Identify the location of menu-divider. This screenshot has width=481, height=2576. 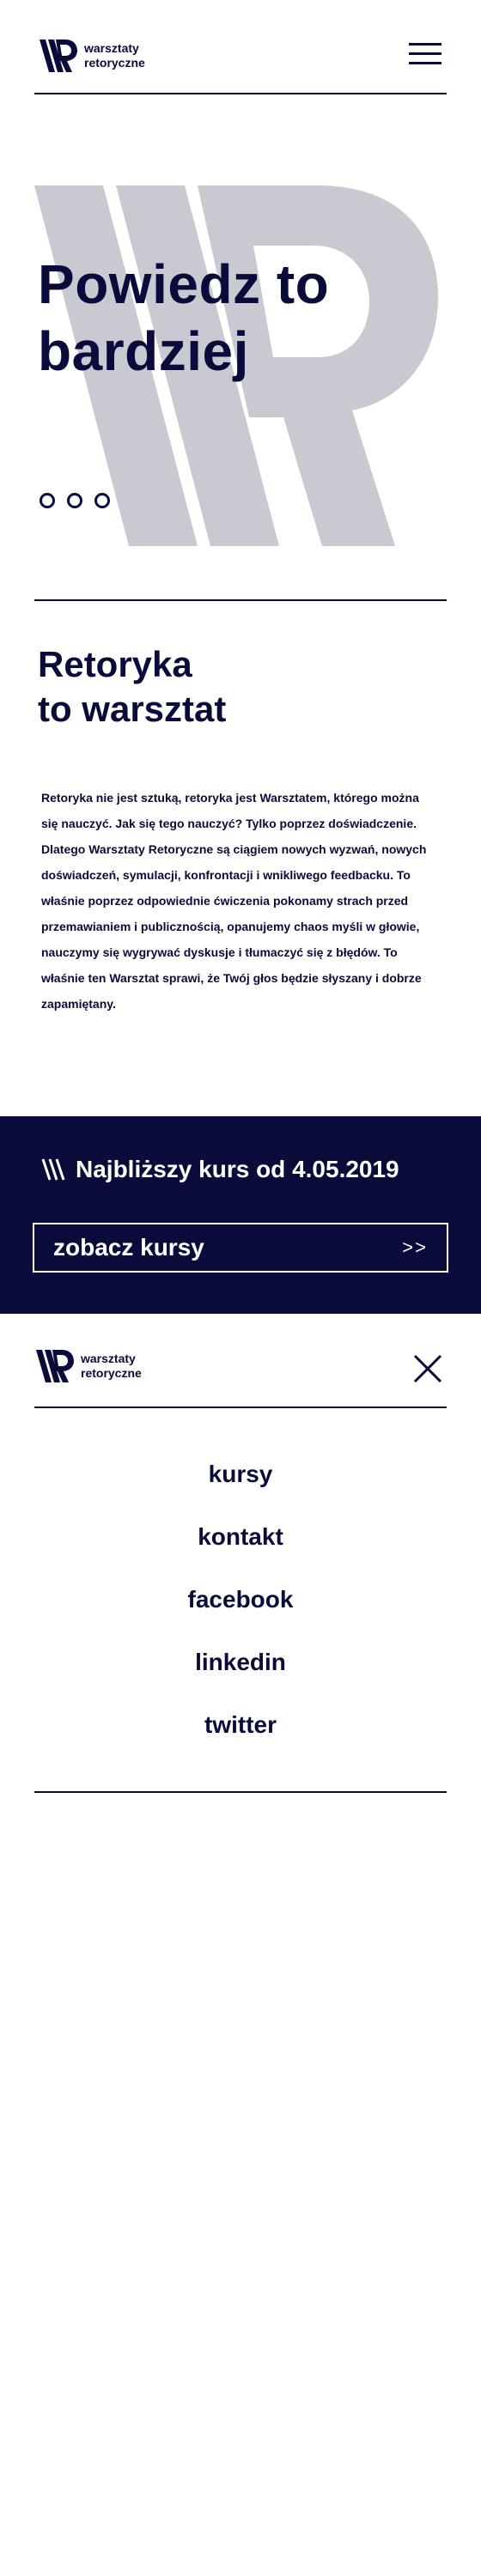
(240, 1792).